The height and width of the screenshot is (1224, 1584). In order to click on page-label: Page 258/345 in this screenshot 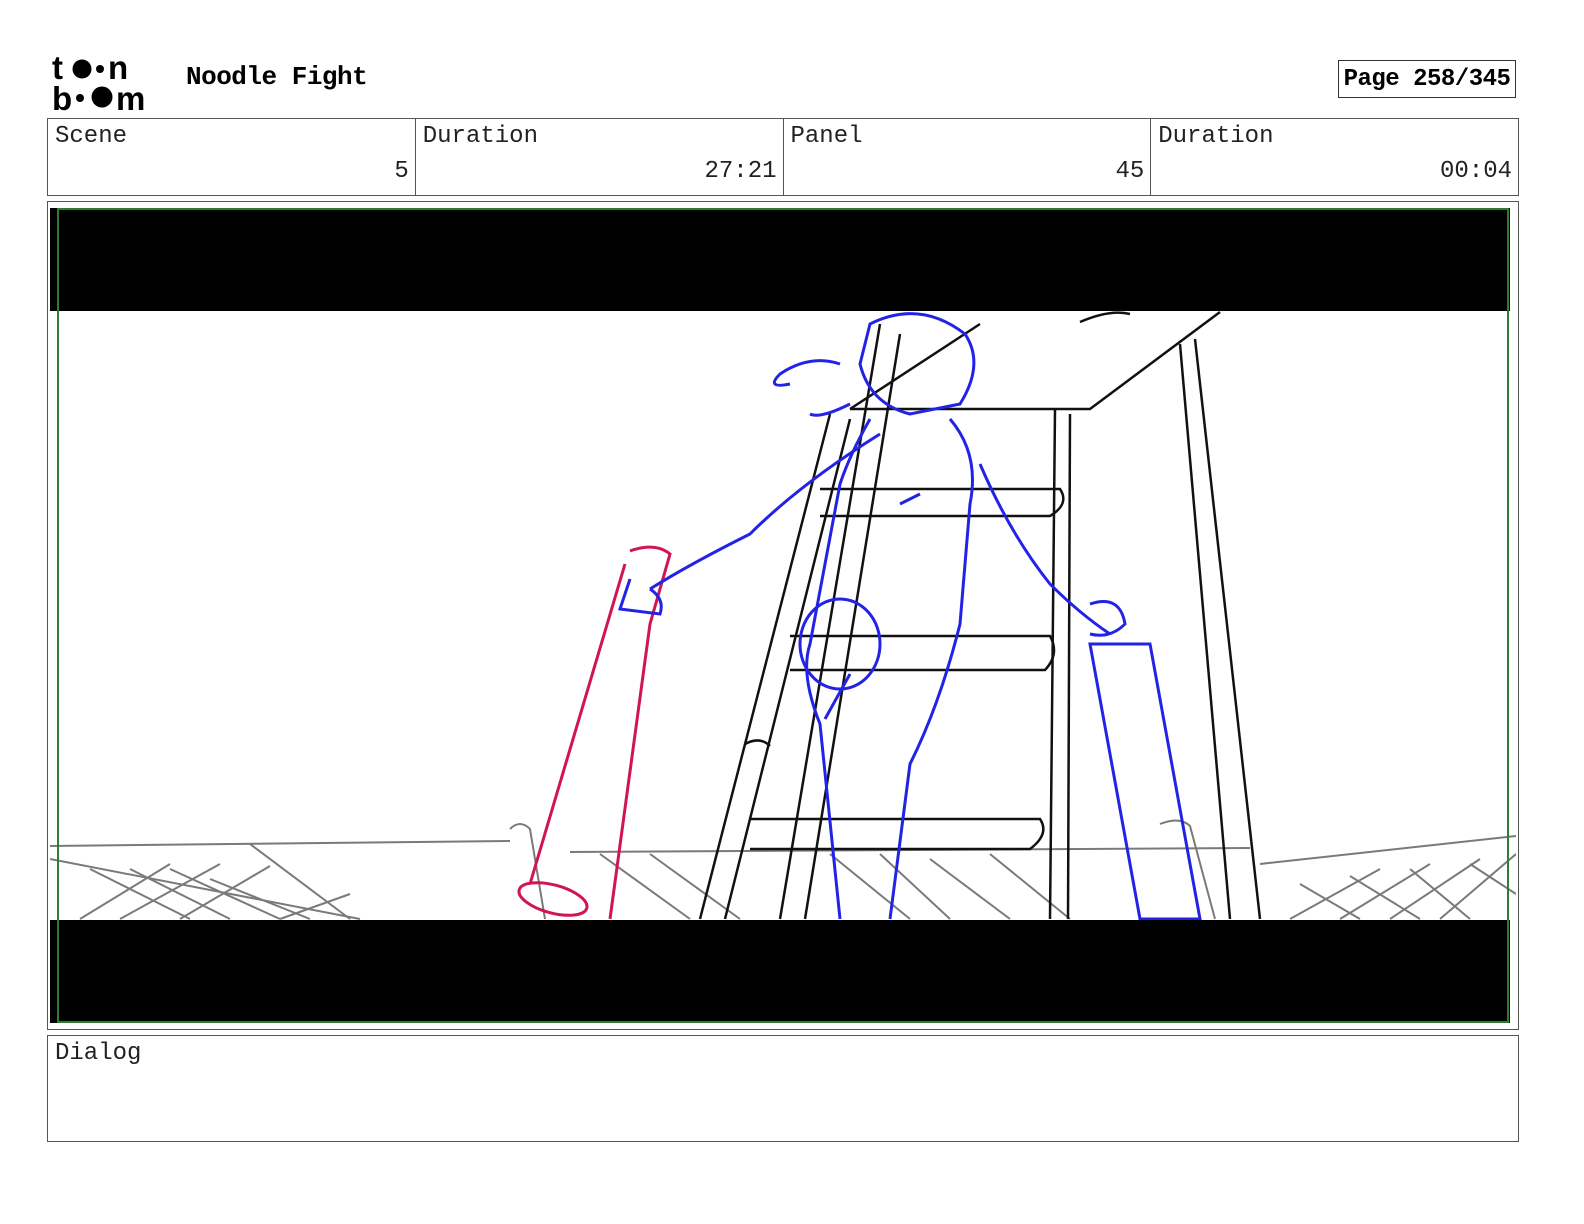, I will do `click(1427, 79)`.